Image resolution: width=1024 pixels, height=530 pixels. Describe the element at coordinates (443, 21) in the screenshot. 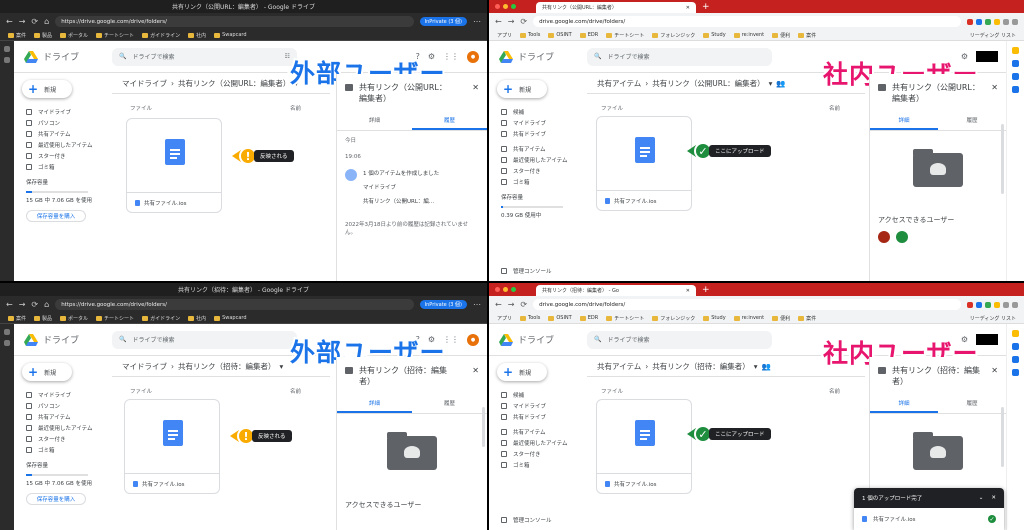

I see `inprivate-badge: InPrivate (3 個)` at that location.